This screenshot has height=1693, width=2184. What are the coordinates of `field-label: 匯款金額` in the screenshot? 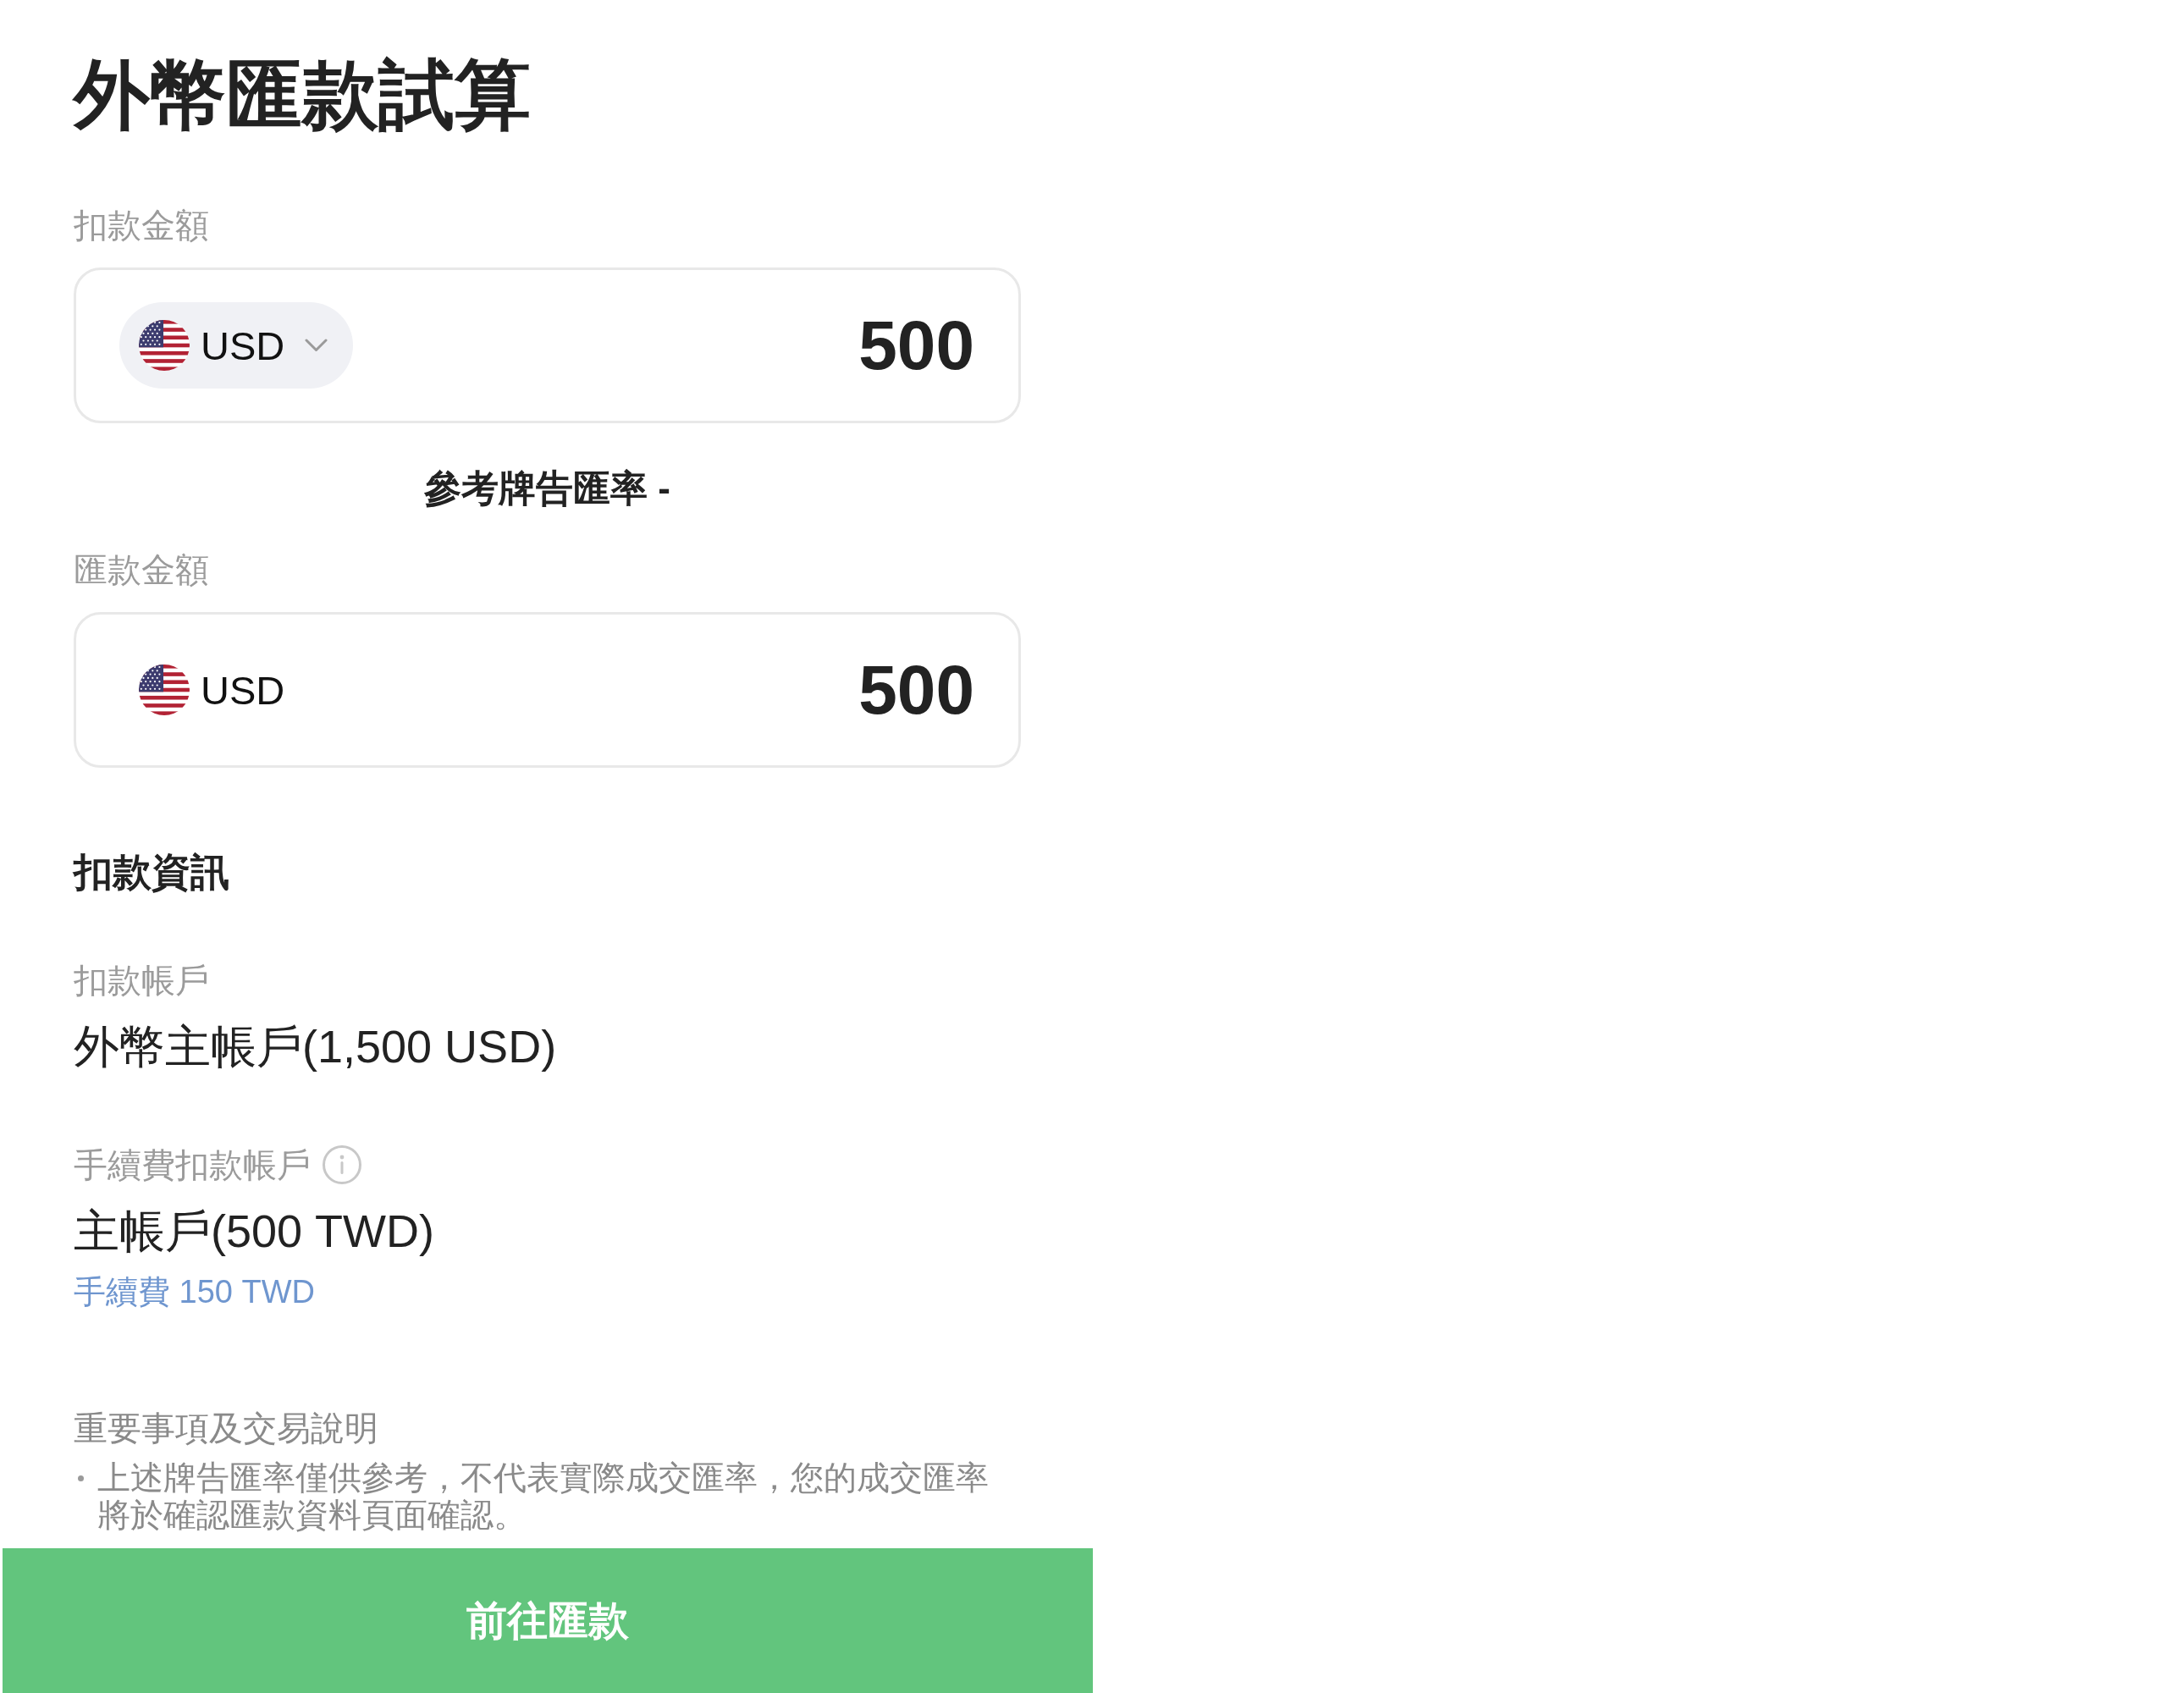 It's located at (141, 570).